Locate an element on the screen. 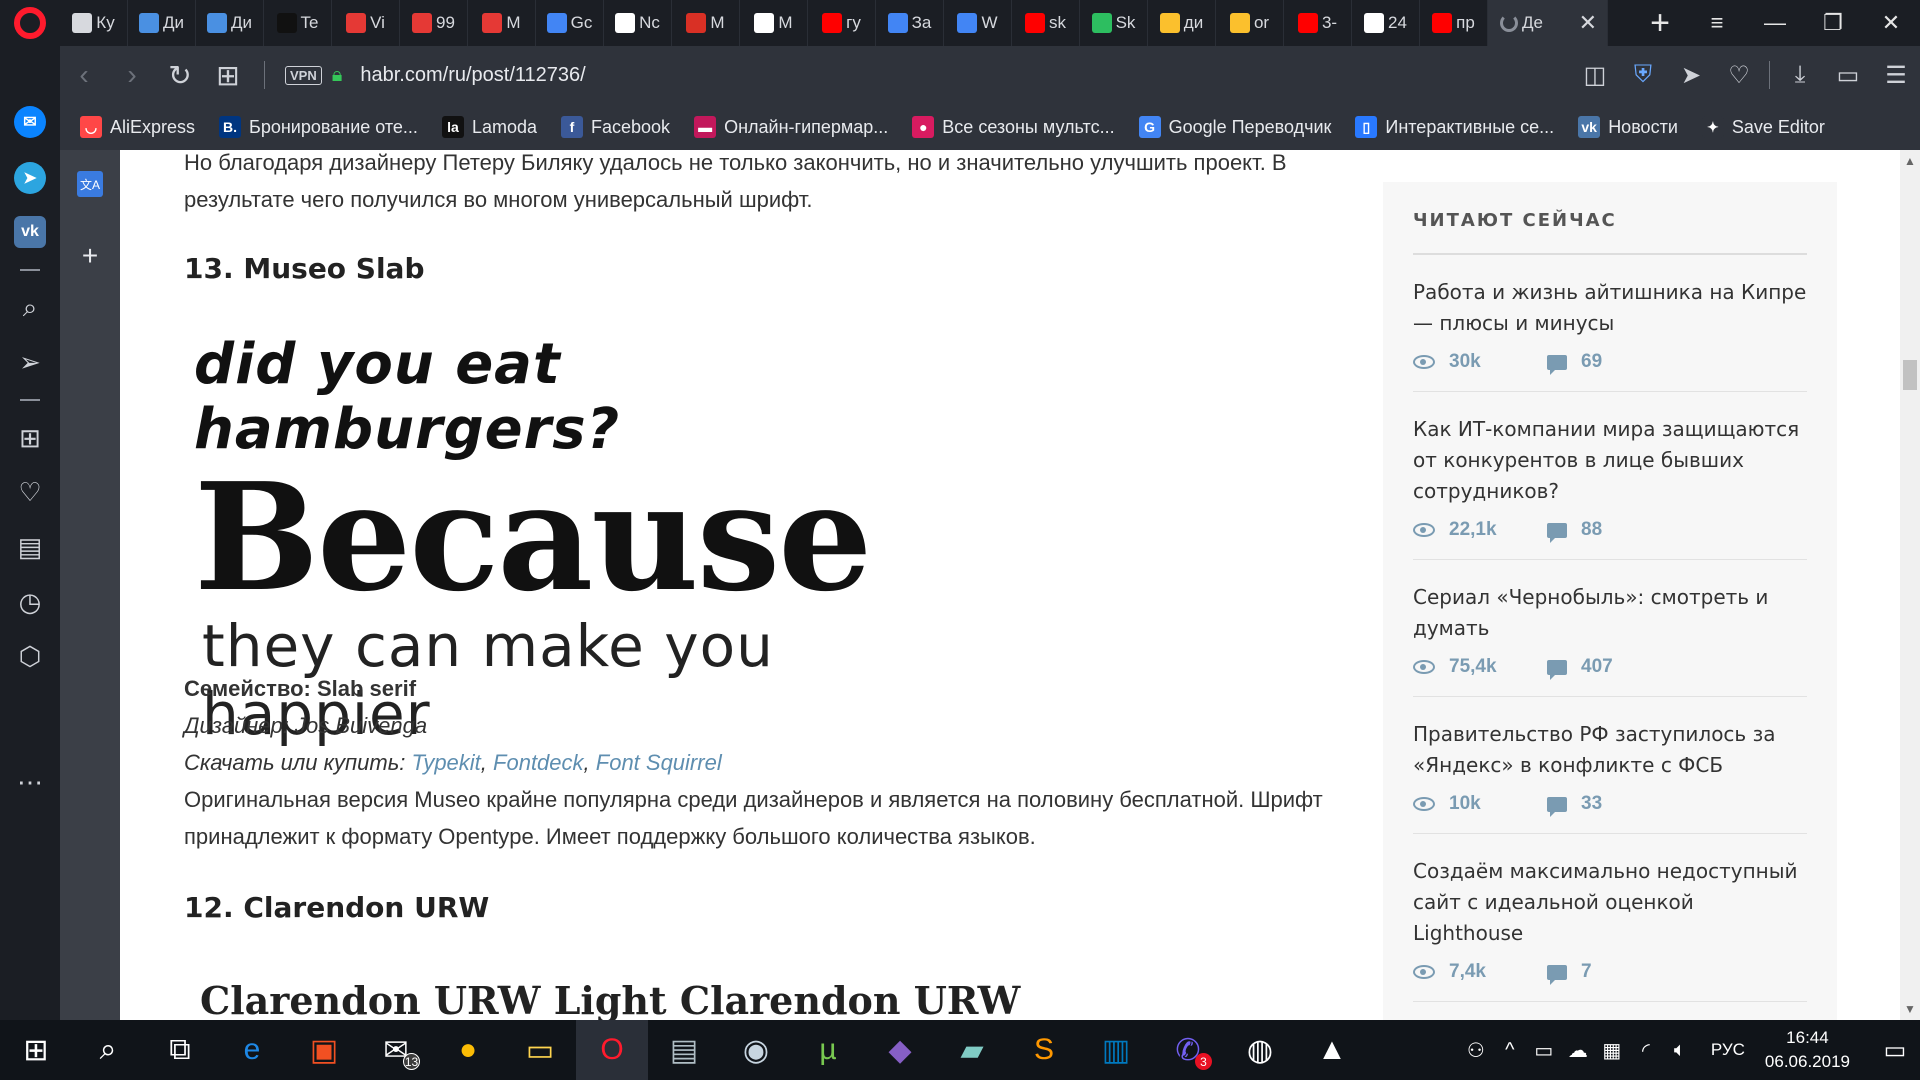  chrome-icon: ● is located at coordinates (468, 1050).